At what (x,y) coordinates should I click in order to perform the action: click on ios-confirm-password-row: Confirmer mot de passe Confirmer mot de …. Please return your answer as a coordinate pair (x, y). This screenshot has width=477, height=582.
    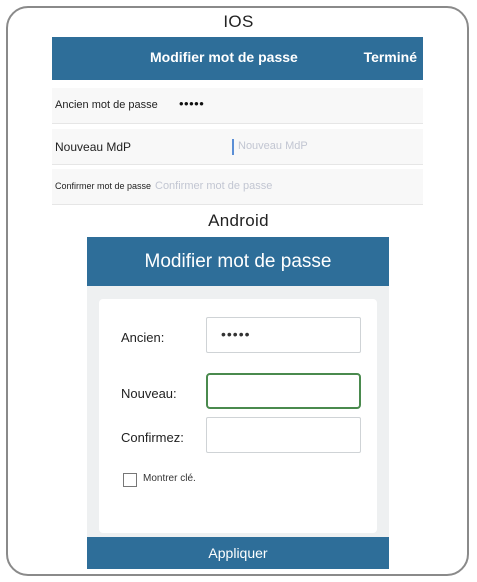
    Looking at the image, I should click on (237, 187).